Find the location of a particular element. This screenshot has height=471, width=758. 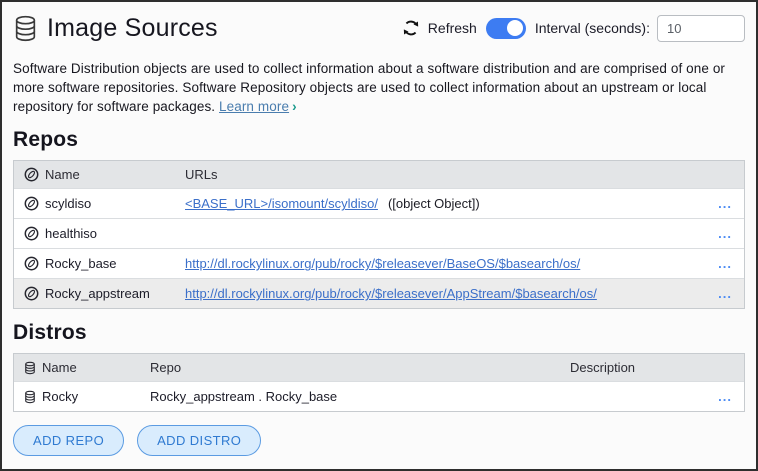

distro-repo-cell: Rocky_appstream . Rocky_base is located at coordinates (354, 396).